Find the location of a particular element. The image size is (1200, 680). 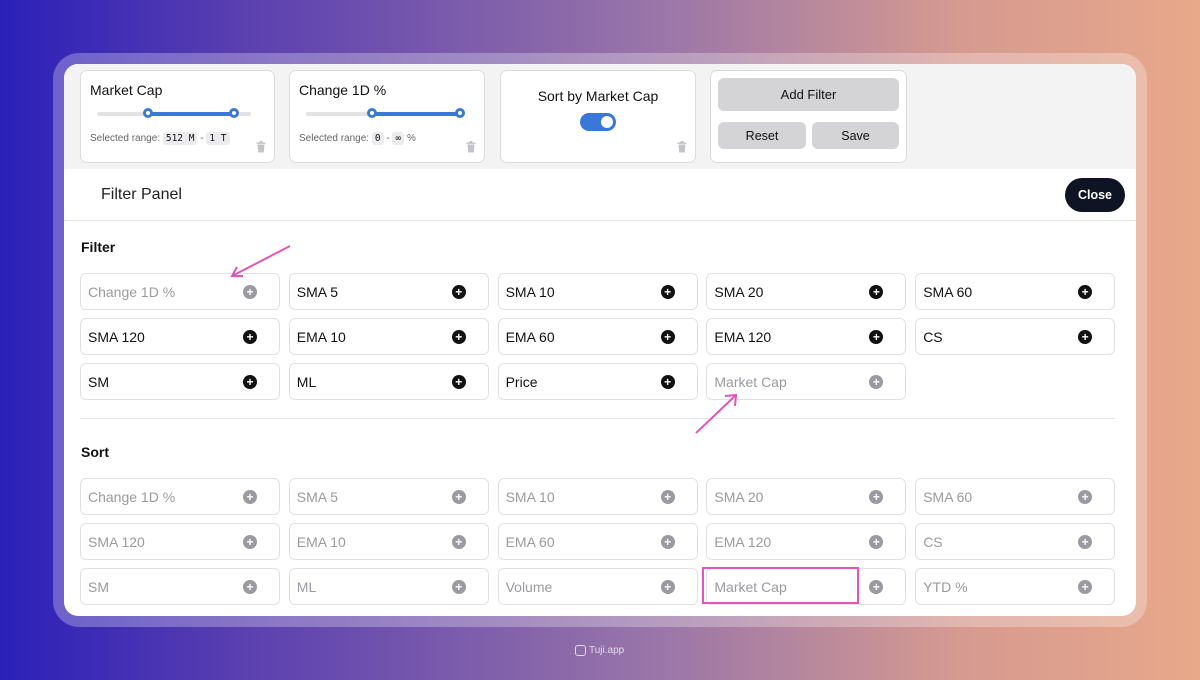

option-label: Market Cap is located at coordinates (750, 382).